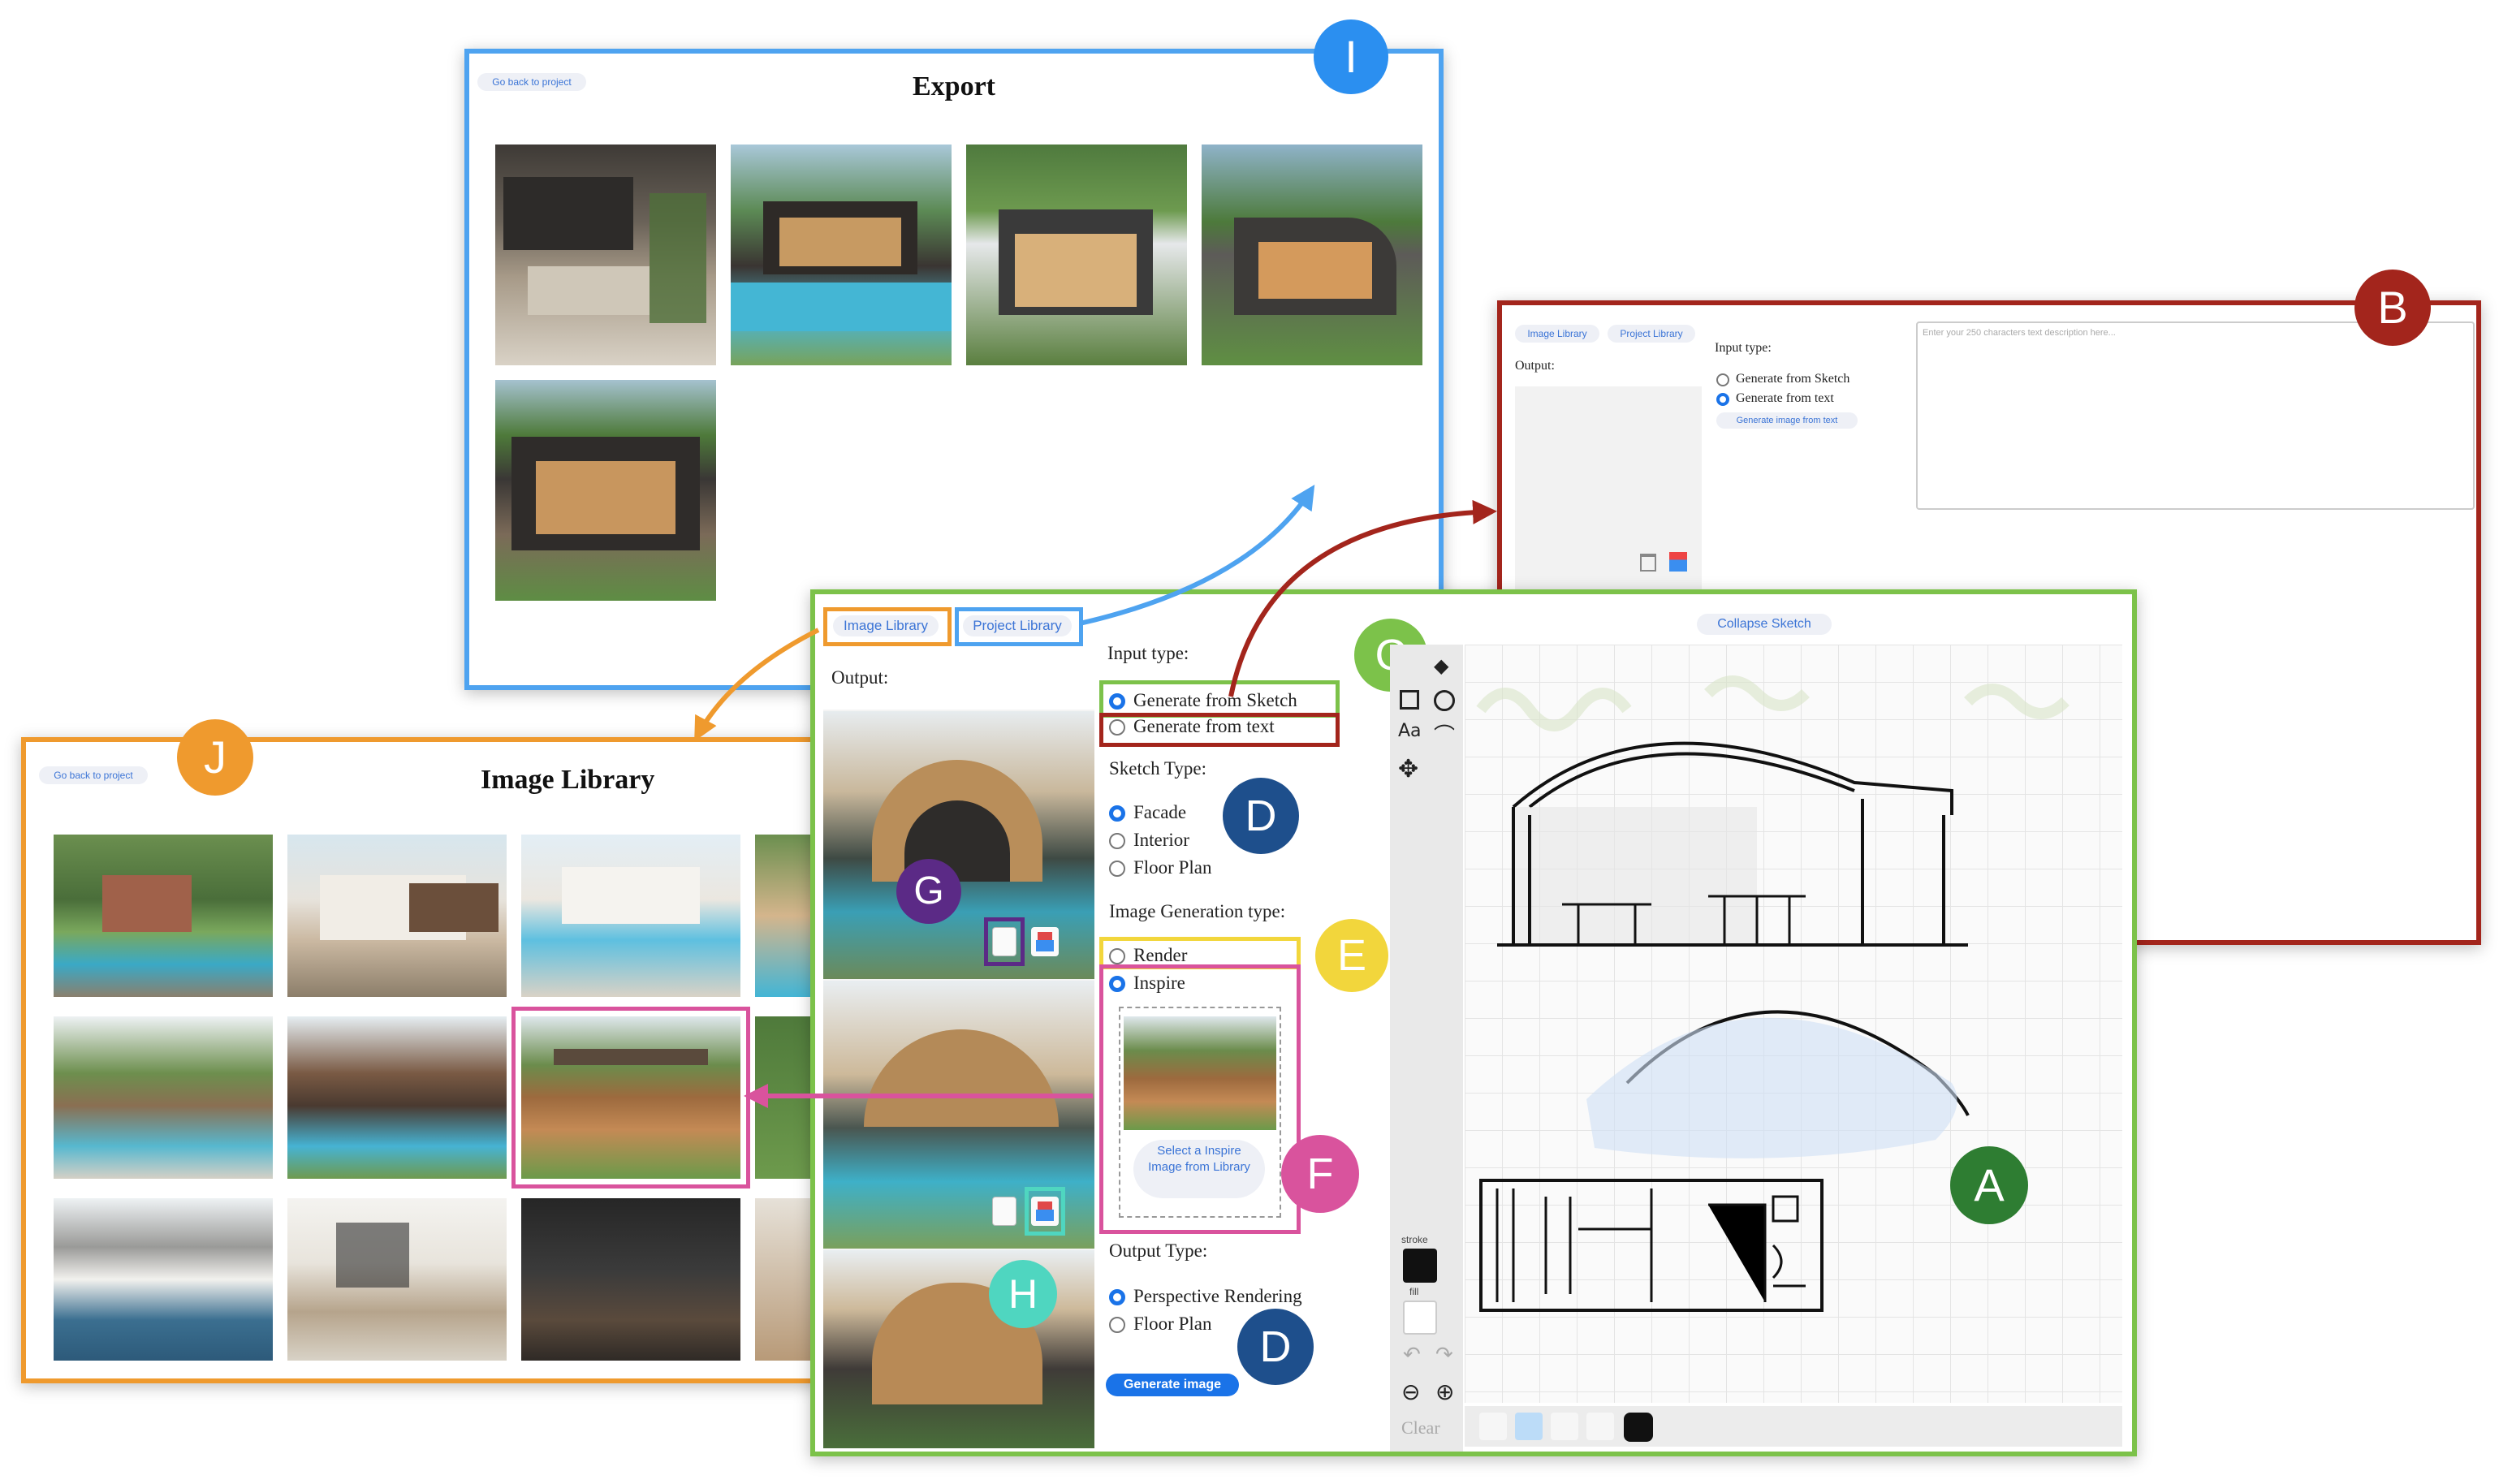 The image size is (2499, 1484). I want to click on arrow-to-export, so click(1197, 555).